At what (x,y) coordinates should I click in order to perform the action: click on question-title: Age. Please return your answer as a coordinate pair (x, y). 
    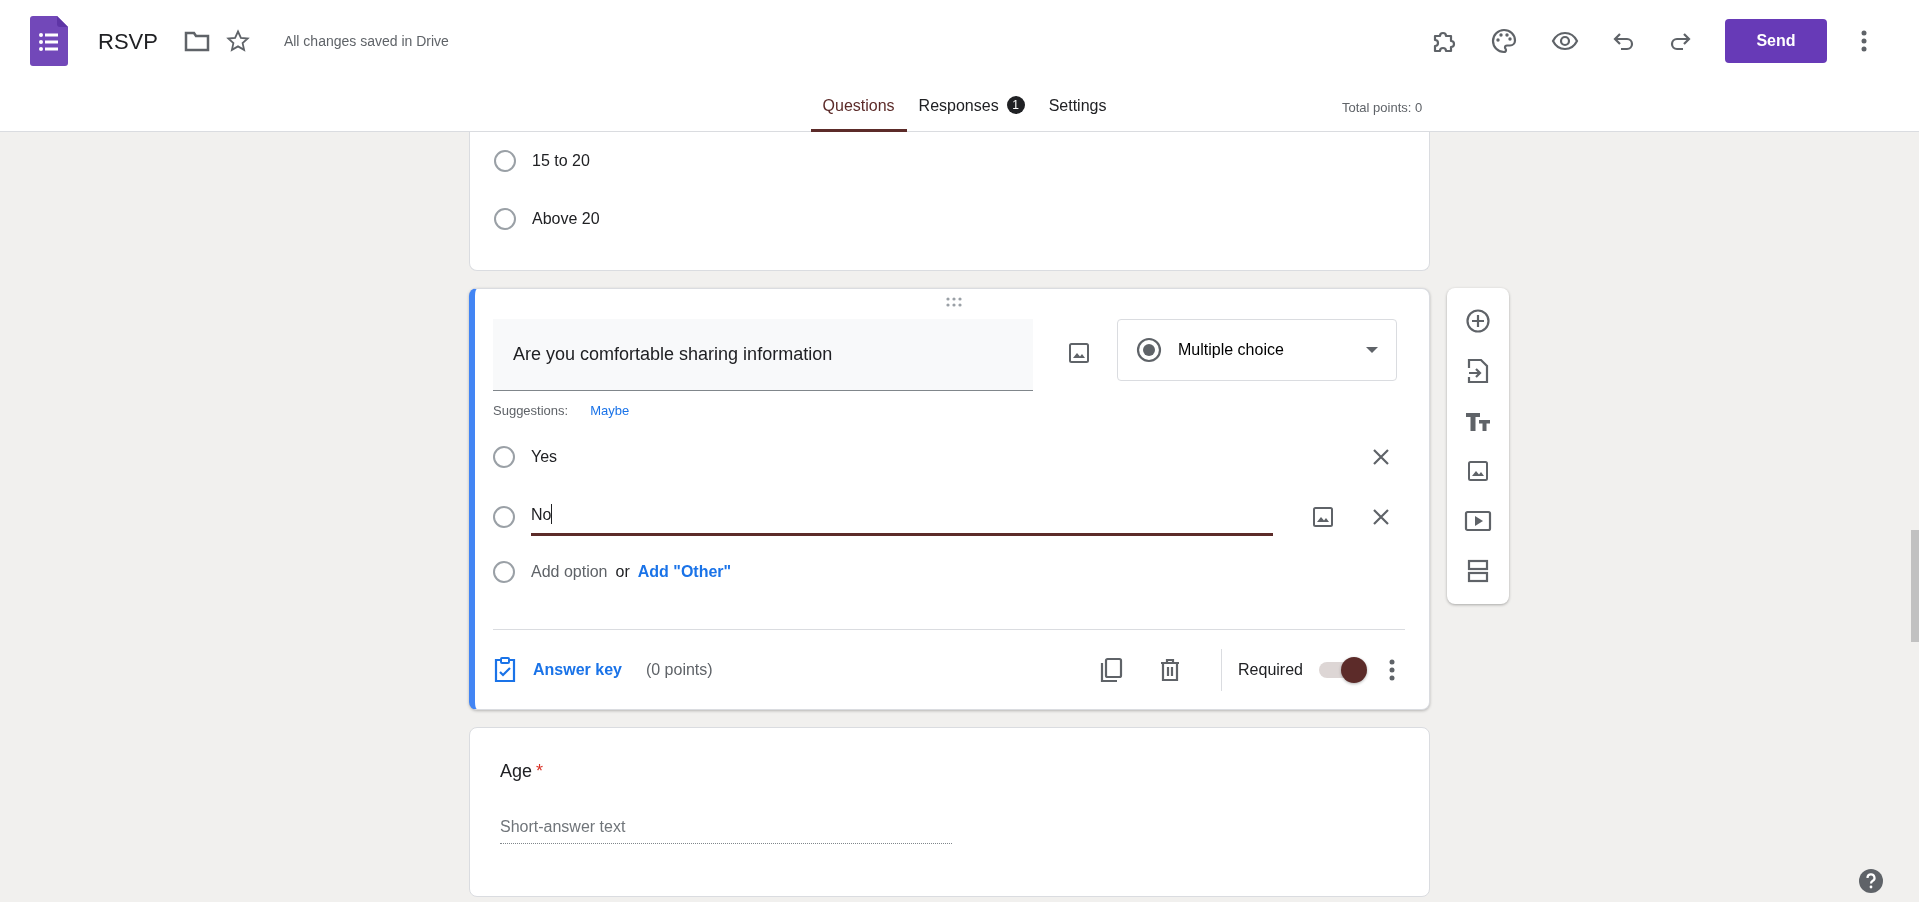
    Looking at the image, I should click on (516, 771).